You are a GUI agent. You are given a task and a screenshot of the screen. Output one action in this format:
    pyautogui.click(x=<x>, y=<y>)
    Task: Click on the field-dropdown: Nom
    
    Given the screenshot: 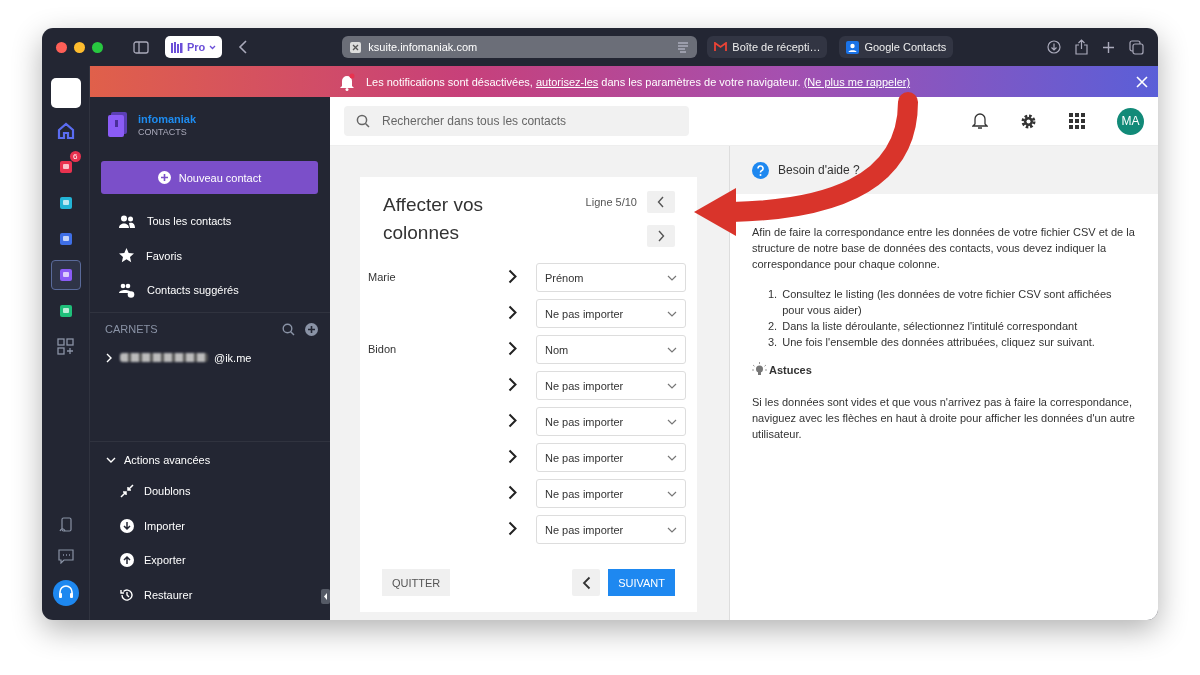 What is the action you would take?
    pyautogui.click(x=611, y=349)
    